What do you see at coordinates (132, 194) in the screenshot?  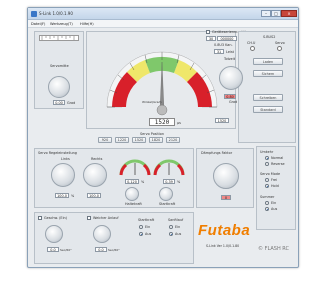 I see `haltekraft-knob` at bounding box center [132, 194].